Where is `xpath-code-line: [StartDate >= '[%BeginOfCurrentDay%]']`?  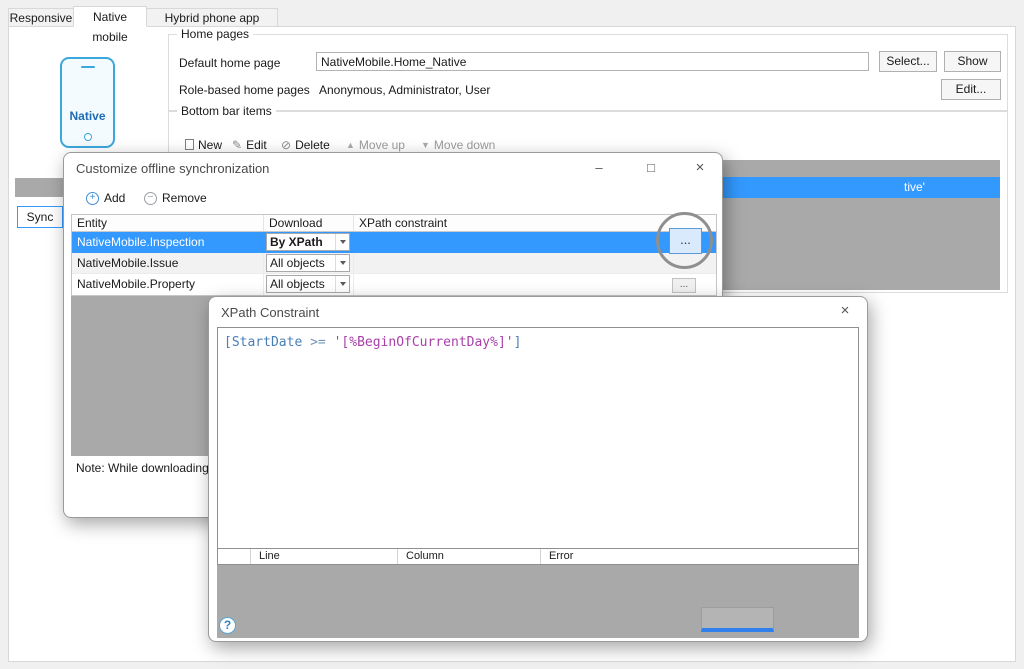 xpath-code-line: [StartDate >= '[%BeginOfCurrentDay%]'] is located at coordinates (373, 342).